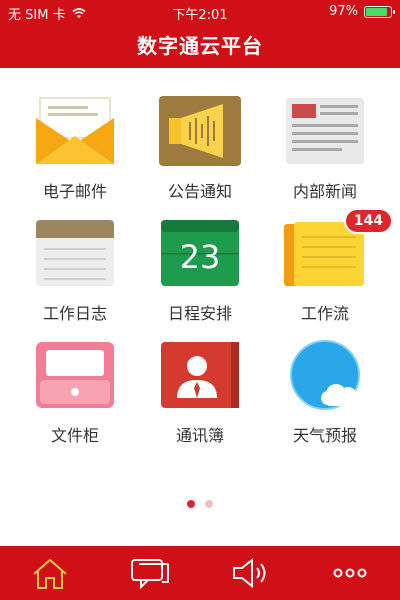  I want to click on email-icon, so click(75, 130).